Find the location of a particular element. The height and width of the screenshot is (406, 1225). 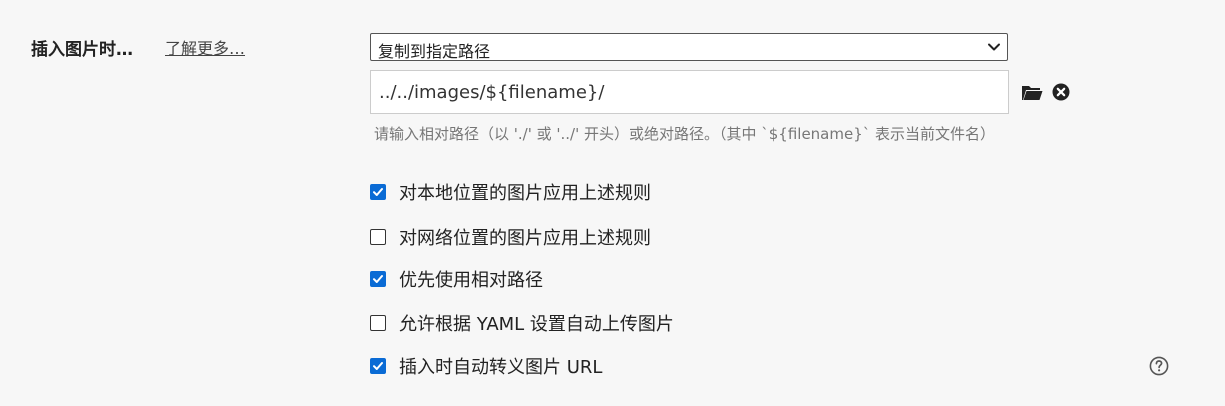

option-escape-url: 插入时自动转义图片 URL is located at coordinates (486, 366).